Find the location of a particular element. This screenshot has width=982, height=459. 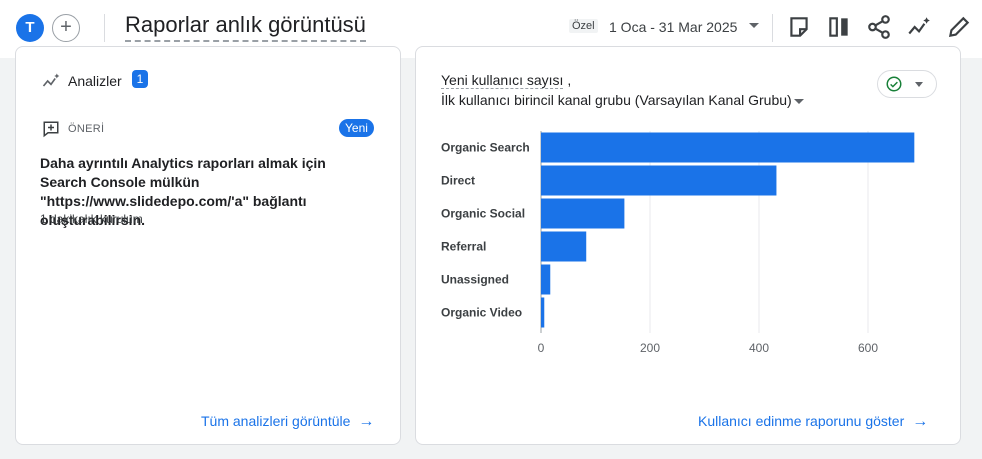

avatar: T is located at coordinates (30, 28).